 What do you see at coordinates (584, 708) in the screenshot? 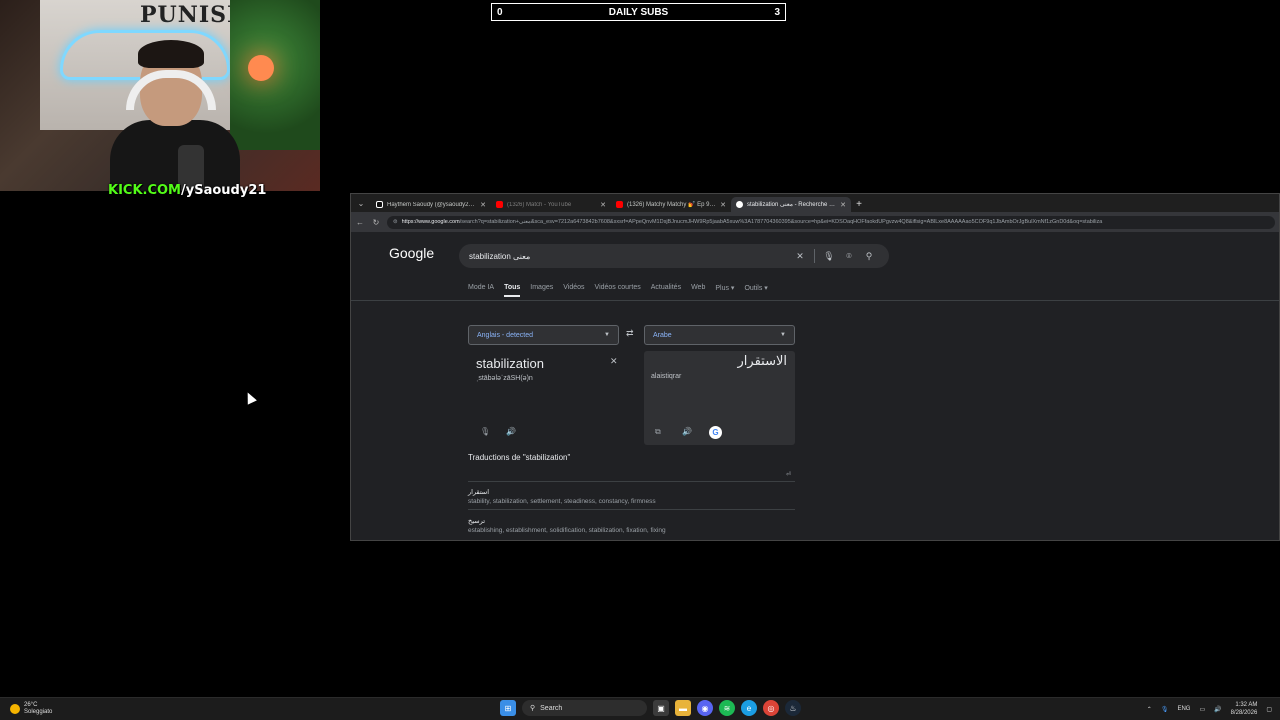
I see `taskbar-search: ⚲ Search` at bounding box center [584, 708].